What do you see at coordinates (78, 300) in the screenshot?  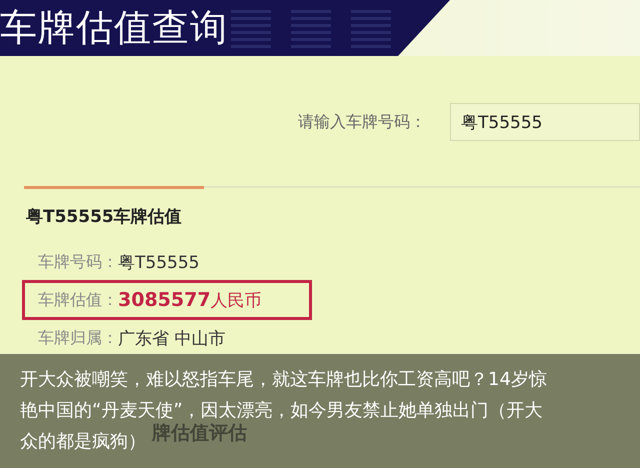 I see `field-label: 车牌估值：` at bounding box center [78, 300].